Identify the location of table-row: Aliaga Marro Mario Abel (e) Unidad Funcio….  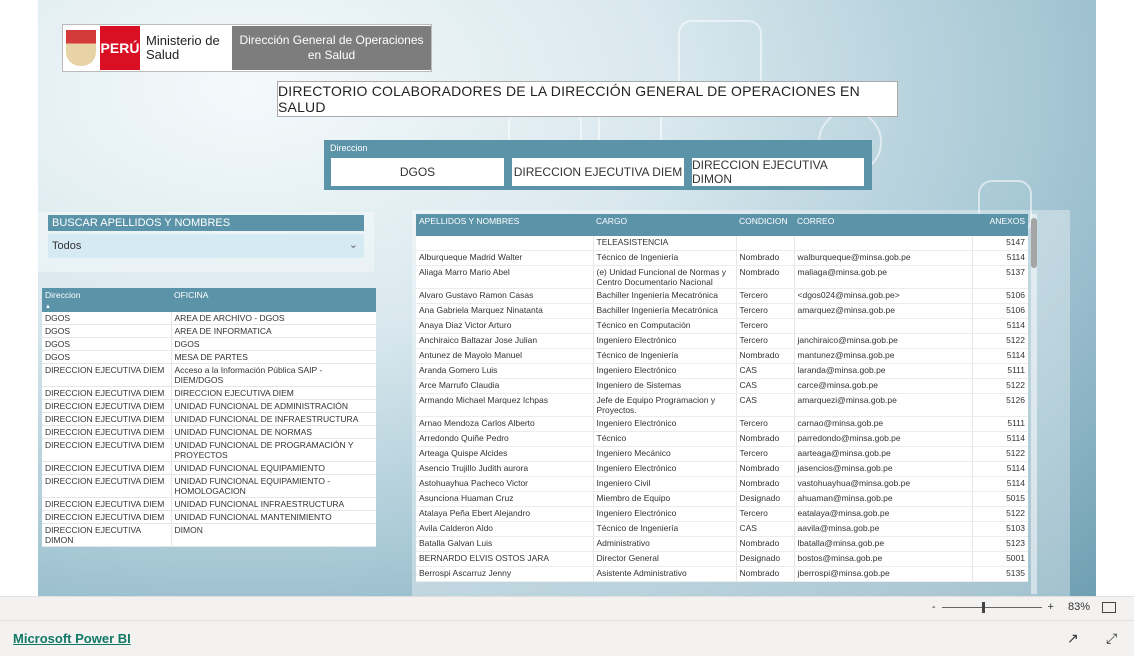
(722, 277).